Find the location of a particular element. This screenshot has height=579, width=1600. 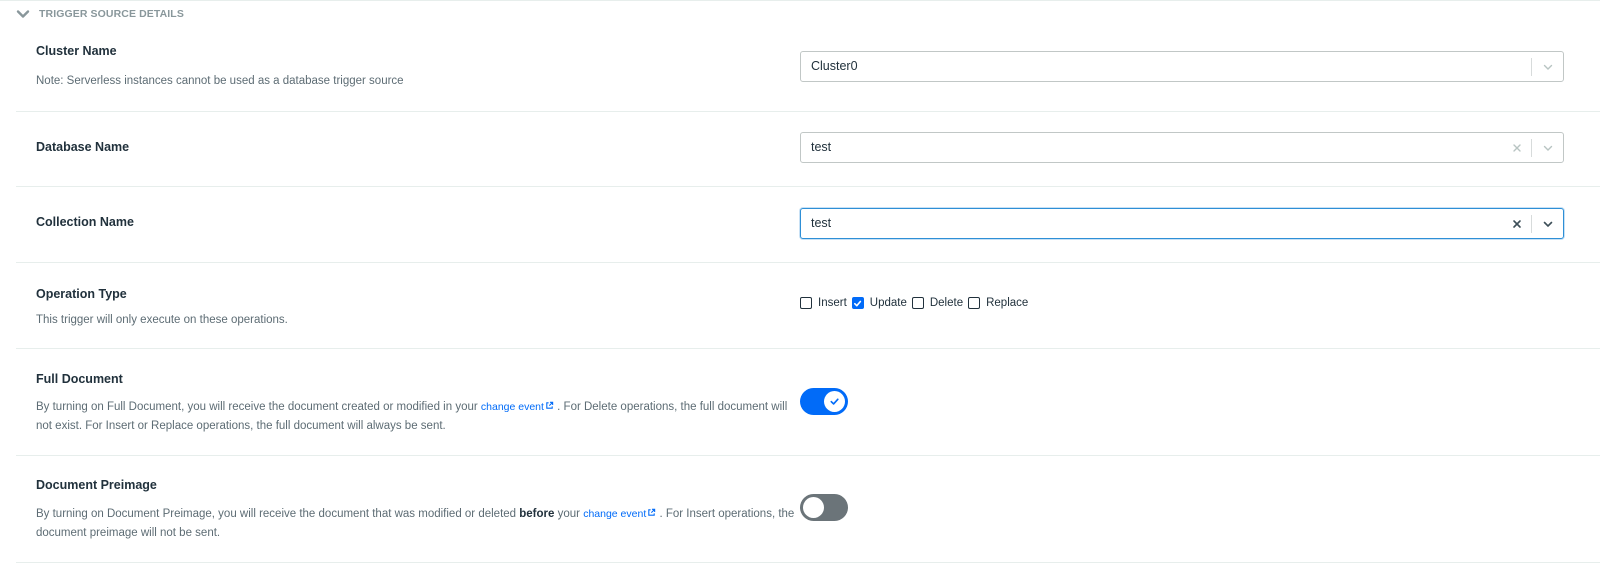

checkbox-insert: Insert is located at coordinates (823, 303).